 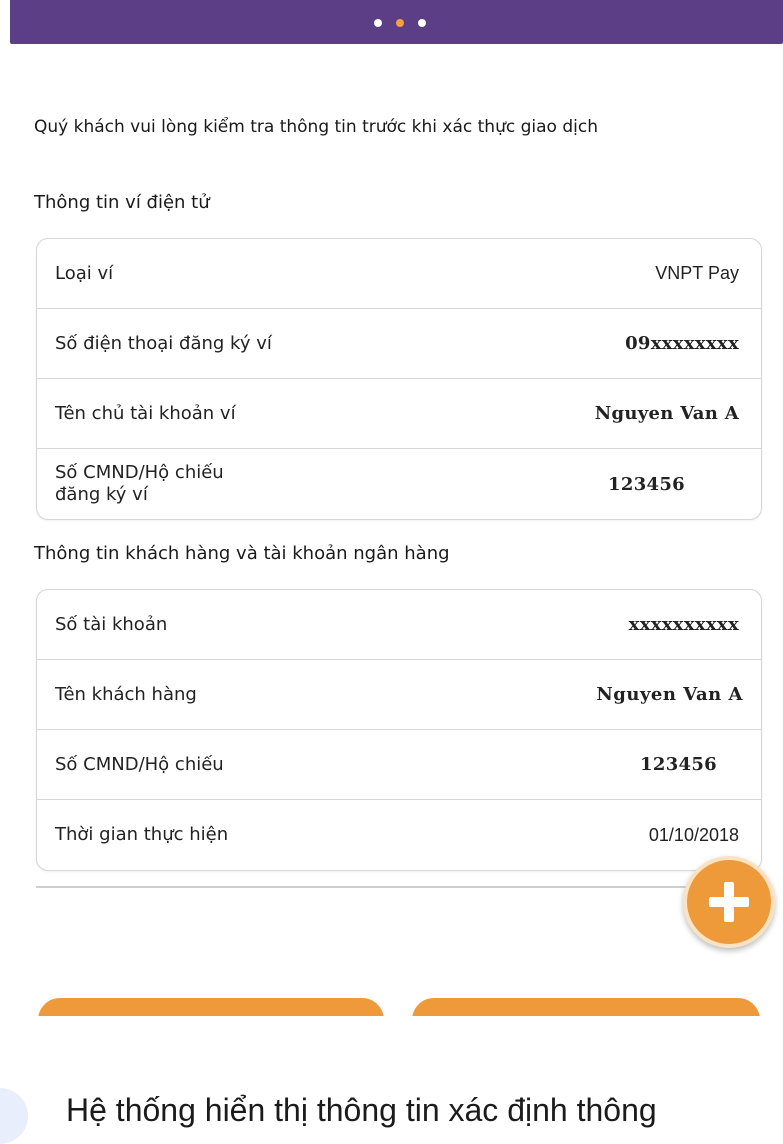 What do you see at coordinates (399, 835) in the screenshot?
I see `transaction-time-row: Thời gian thực hiện 01/10/2018` at bounding box center [399, 835].